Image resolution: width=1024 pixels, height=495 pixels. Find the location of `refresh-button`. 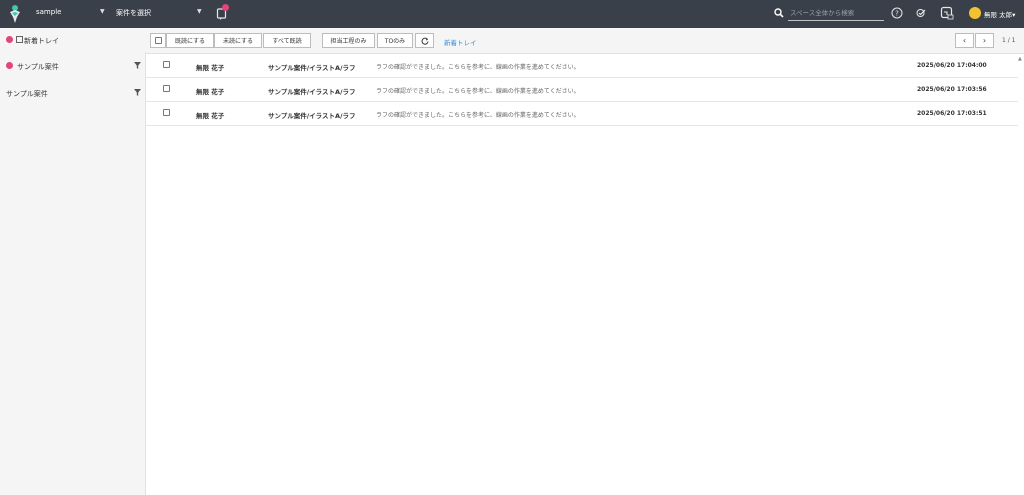

refresh-button is located at coordinates (424, 40).